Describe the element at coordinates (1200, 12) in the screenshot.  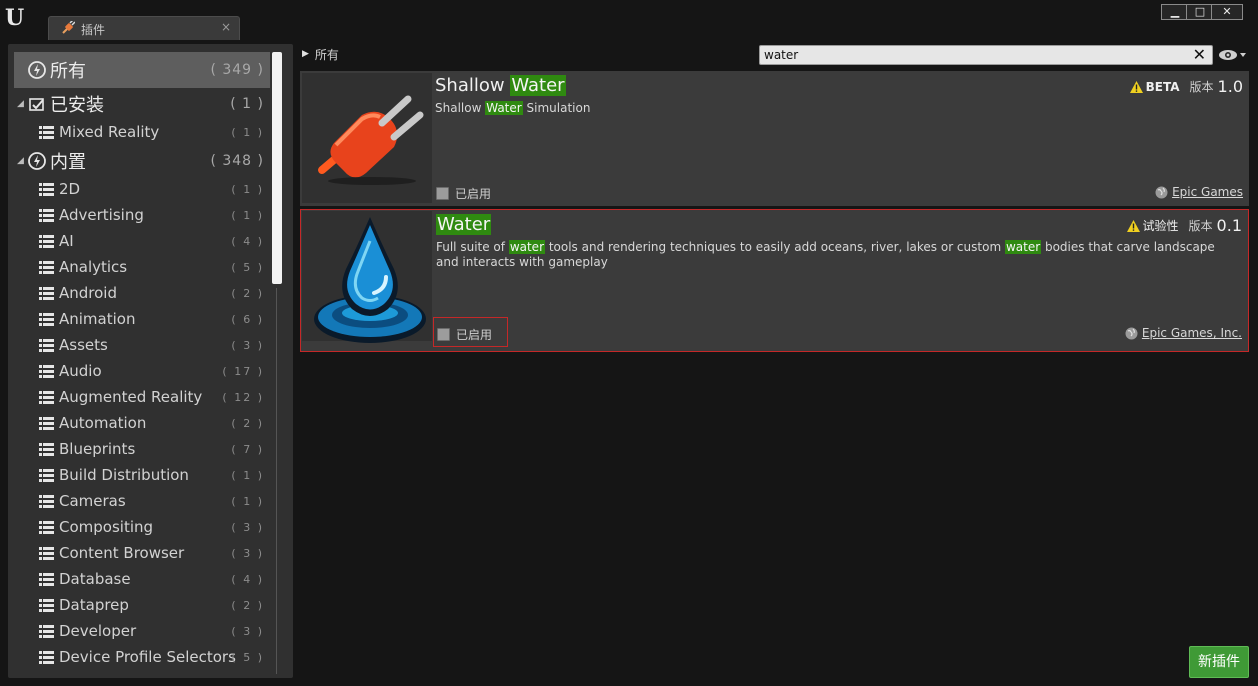
I see `maximize-button: □` at that location.